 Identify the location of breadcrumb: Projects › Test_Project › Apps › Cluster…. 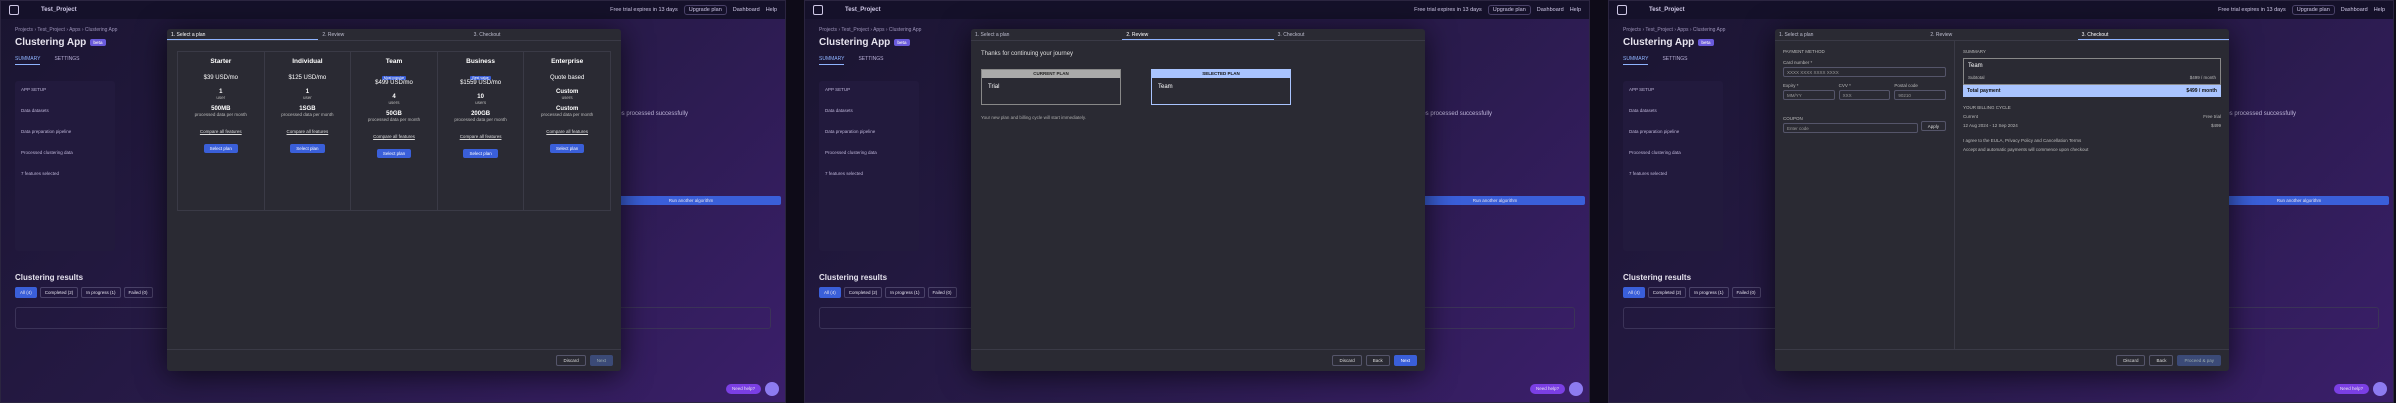
(1674, 30).